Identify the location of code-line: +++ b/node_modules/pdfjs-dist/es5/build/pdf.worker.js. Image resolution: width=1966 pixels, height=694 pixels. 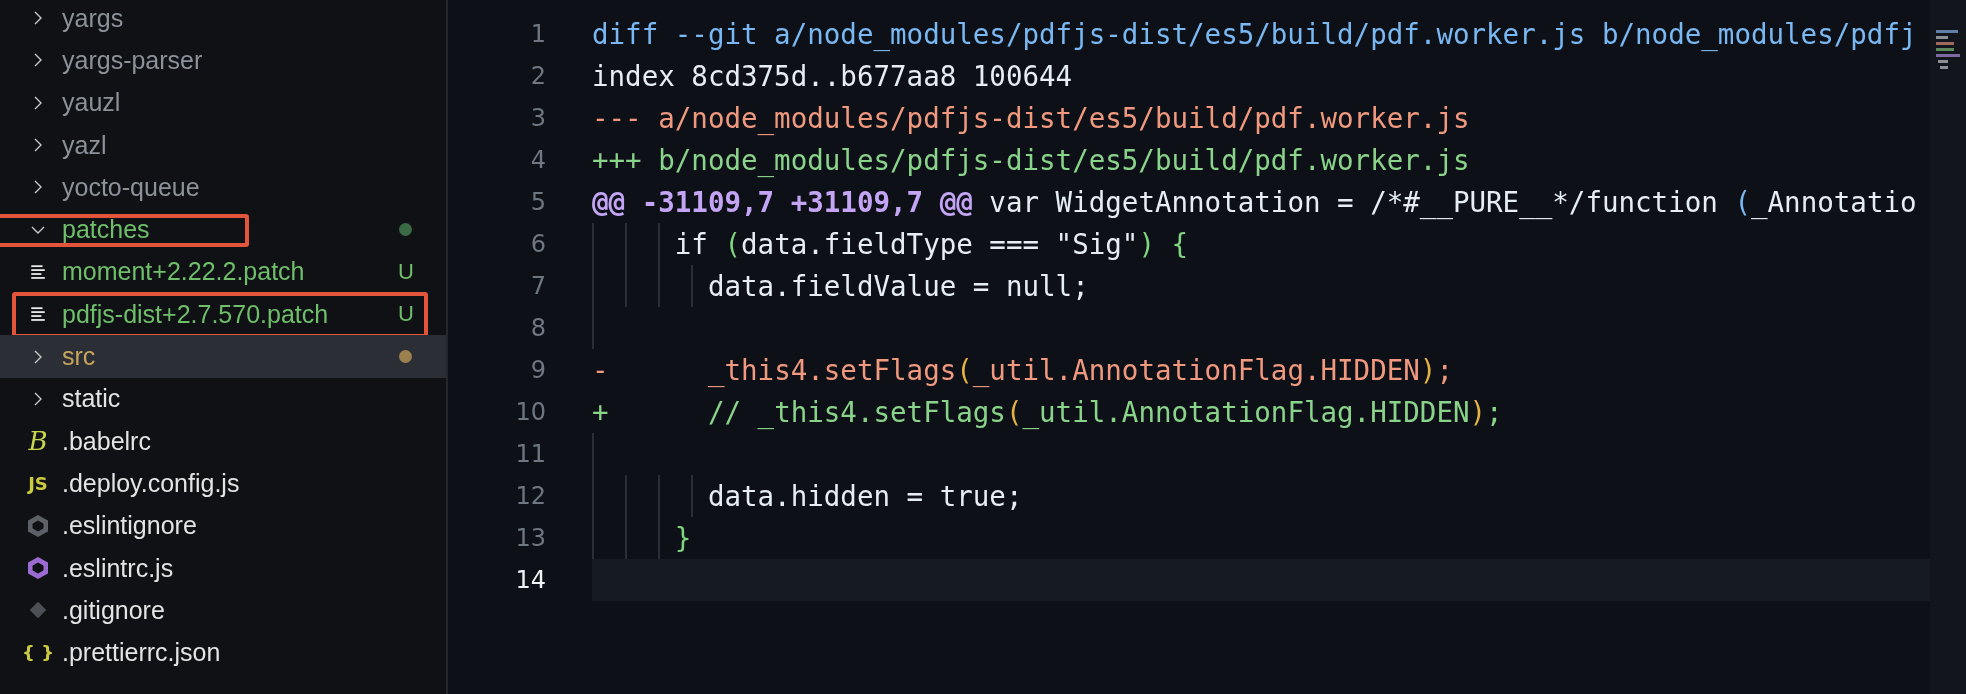
(1031, 160).